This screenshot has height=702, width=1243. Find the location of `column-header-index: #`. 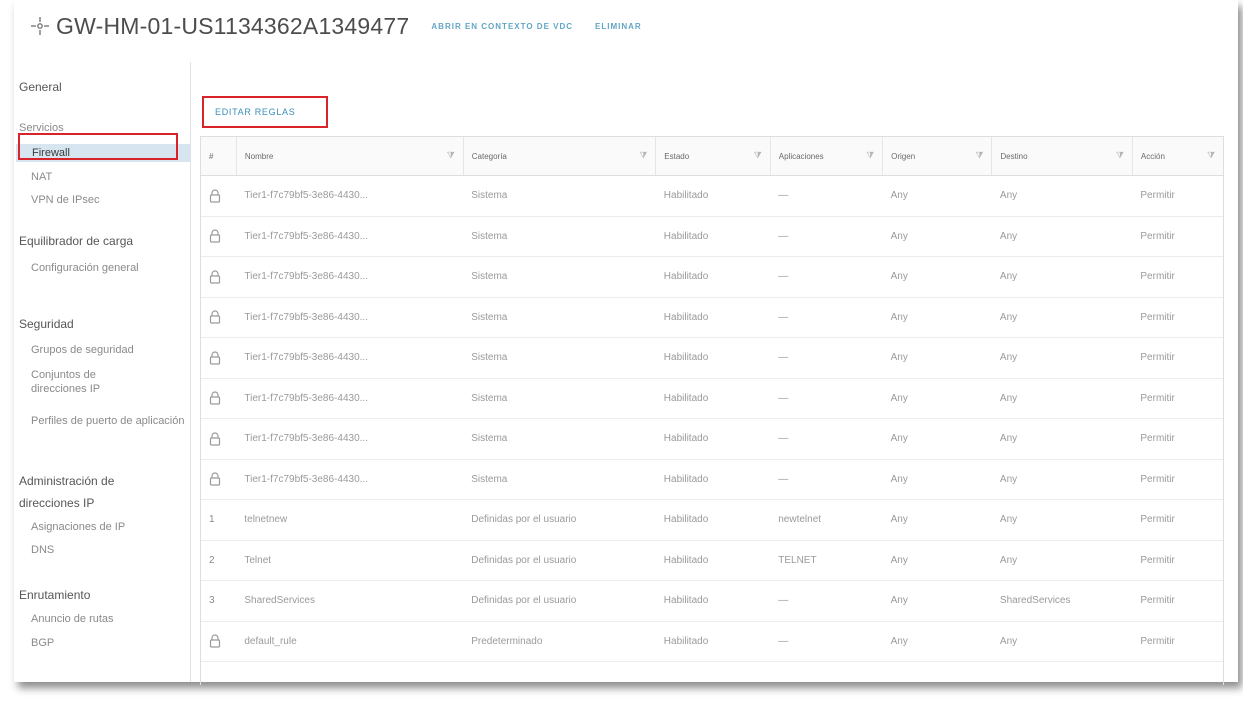

column-header-index: # is located at coordinates (219, 156).